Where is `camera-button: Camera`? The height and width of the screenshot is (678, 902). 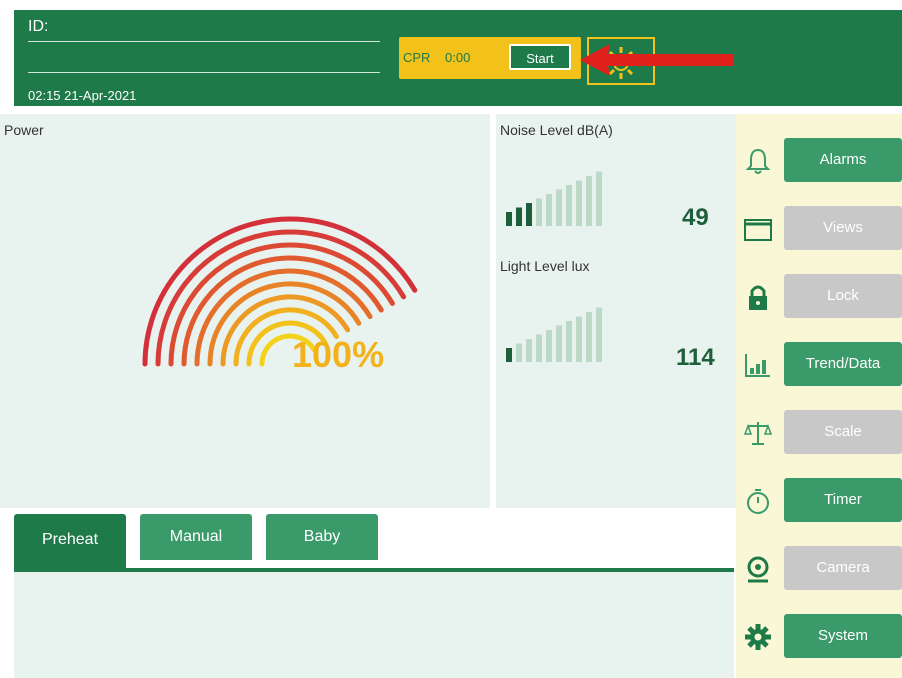
camera-button: Camera is located at coordinates (843, 568).